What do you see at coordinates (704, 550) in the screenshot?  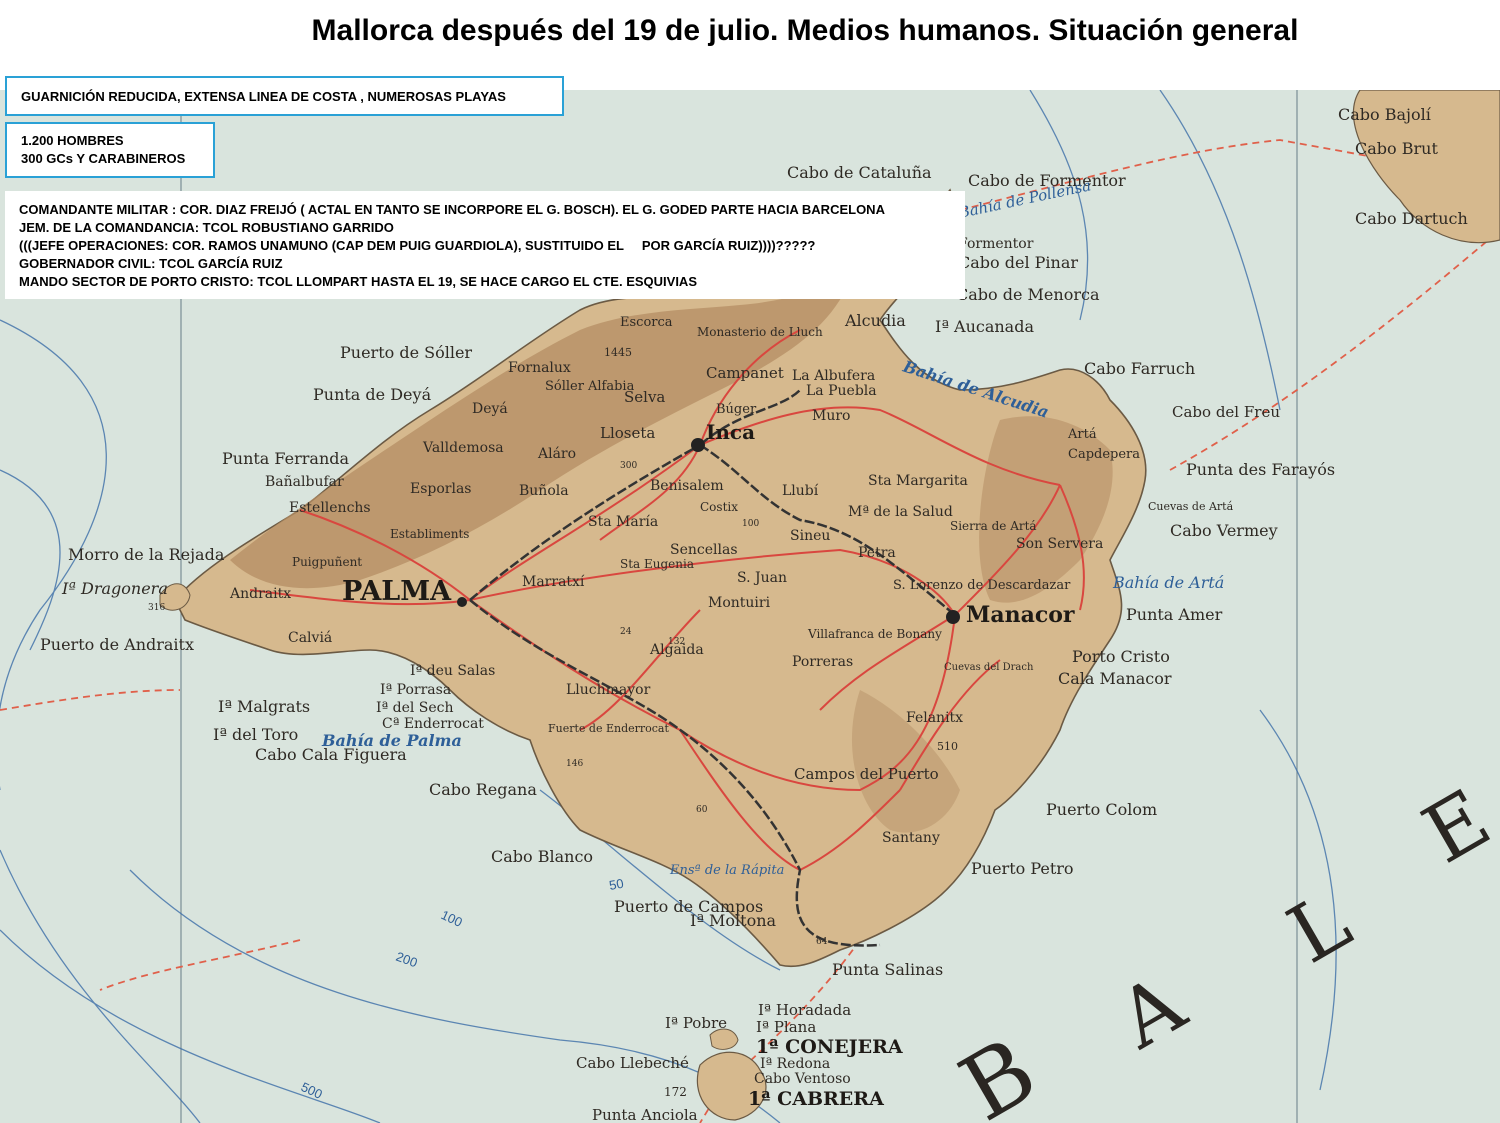 I see `place-label: Sencellas` at bounding box center [704, 550].